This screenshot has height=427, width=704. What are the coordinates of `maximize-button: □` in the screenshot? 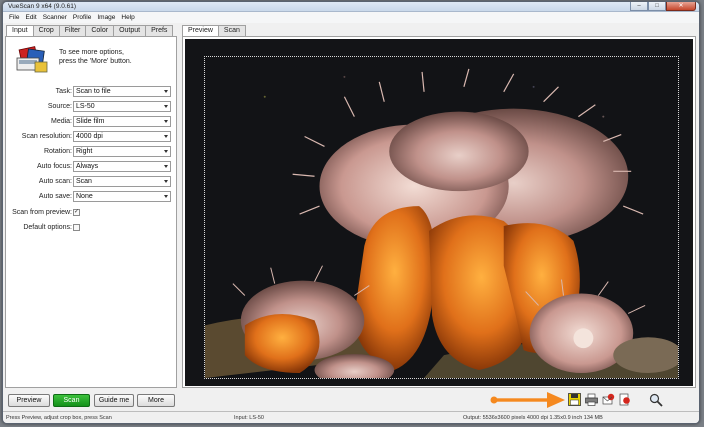 It's located at (657, 6).